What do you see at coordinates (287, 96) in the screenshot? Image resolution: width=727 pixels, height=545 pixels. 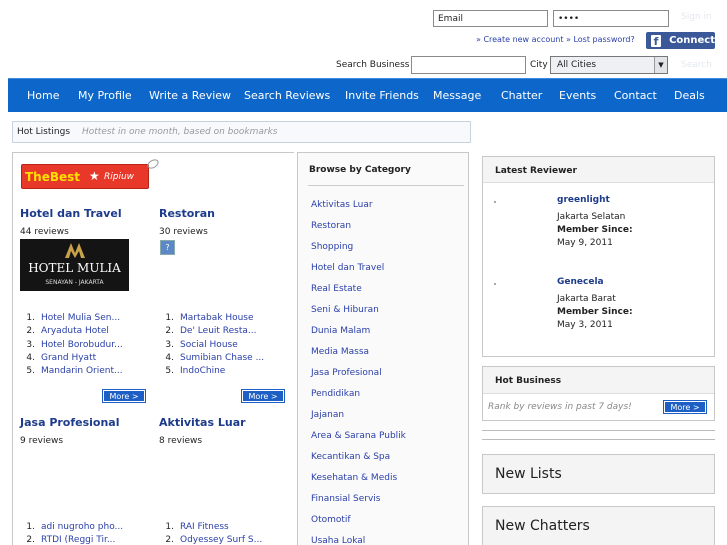 I see `nav-search-reviews: Search Reviews` at bounding box center [287, 96].